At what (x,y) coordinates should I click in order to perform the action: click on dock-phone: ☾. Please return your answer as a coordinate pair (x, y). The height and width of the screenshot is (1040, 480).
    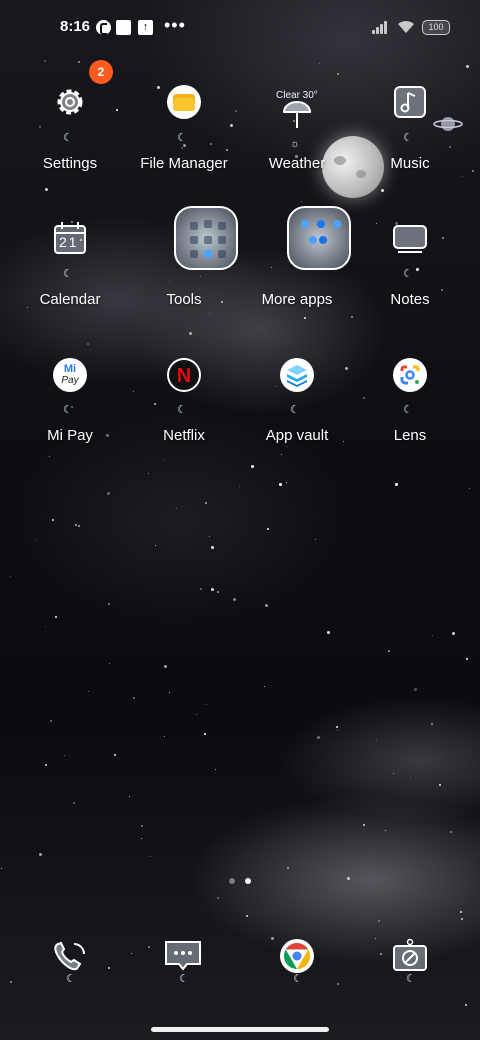
    Looking at the image, I should click on (70, 963).